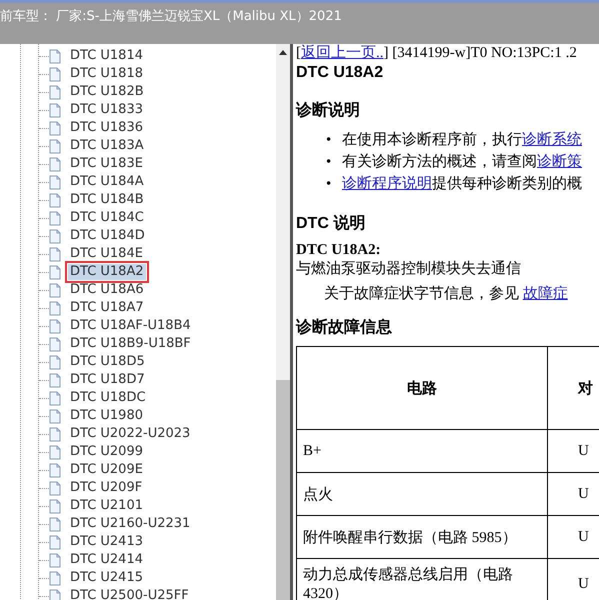 Image resolution: width=599 pixels, height=600 pixels. I want to click on bullet-text: 诊断程序说明提供每种诊断类别的概, so click(462, 184).